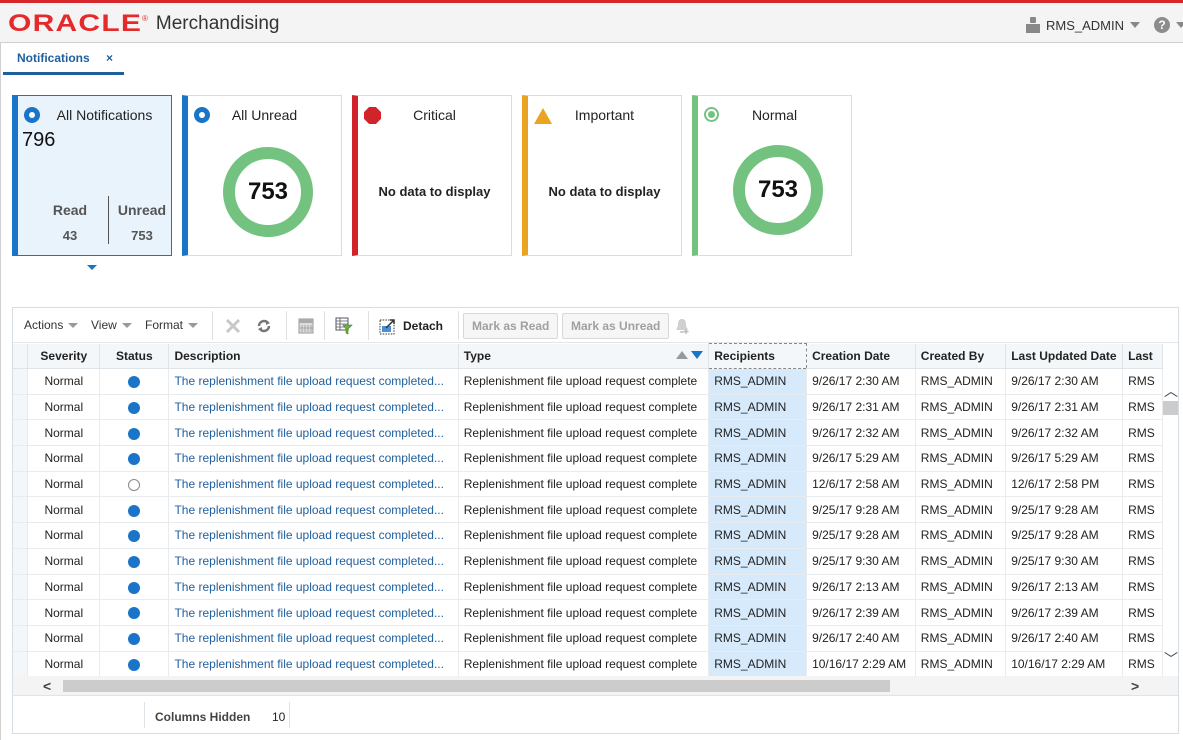  I want to click on tile-all-notifications: All Notifications 796 Read 43 Unread 753, so click(92, 175).